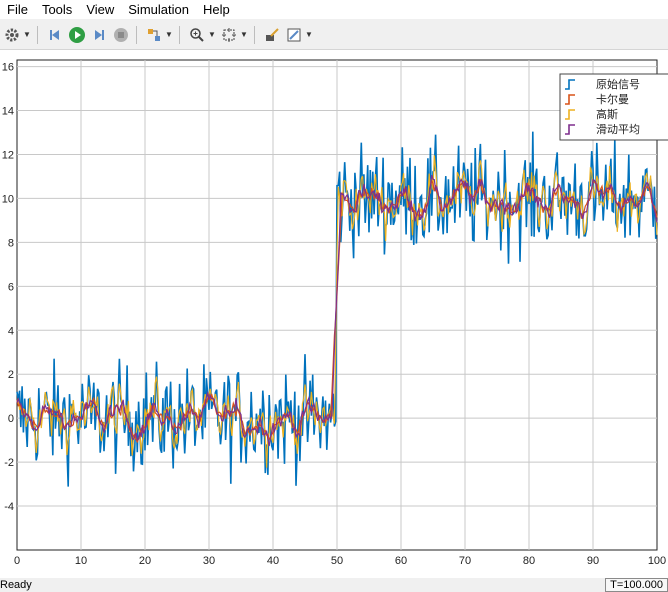  What do you see at coordinates (99, 35) in the screenshot?
I see `step-forward-icon` at bounding box center [99, 35].